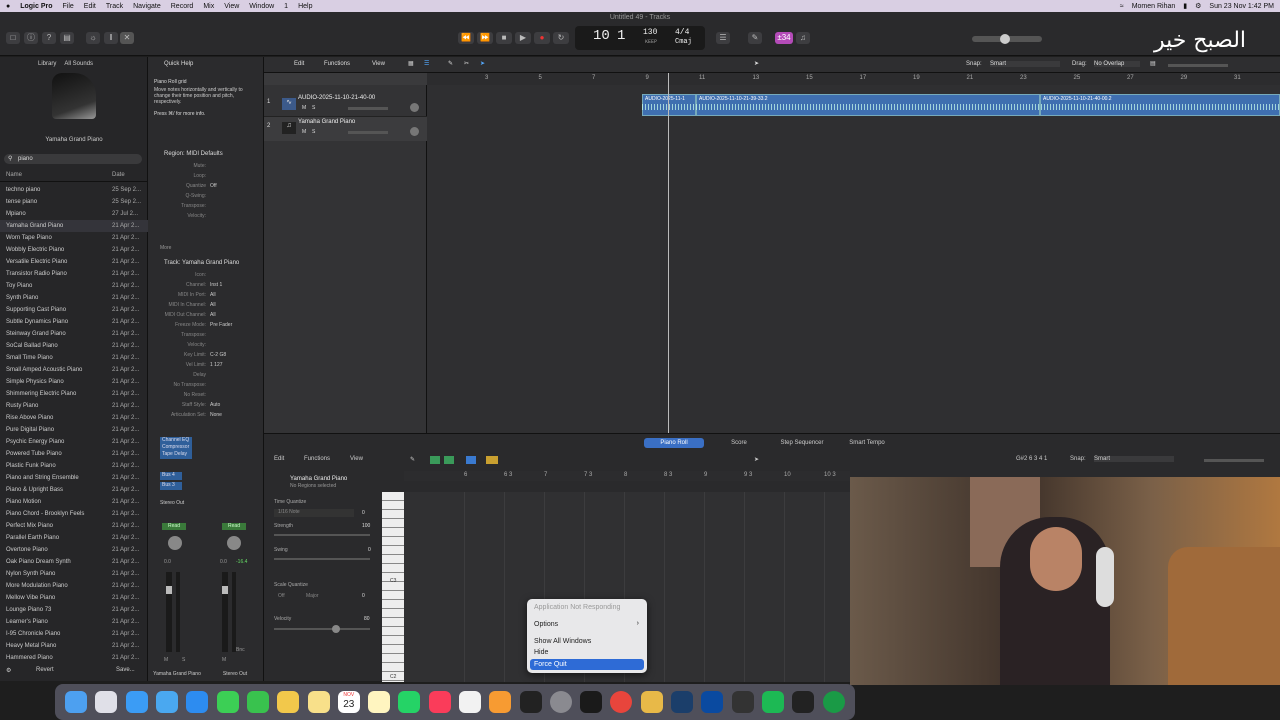 This screenshot has width=1280, height=720. Describe the element at coordinates (1117, 64) in the screenshot. I see `tracks-drag-select: No Overlap` at that location.